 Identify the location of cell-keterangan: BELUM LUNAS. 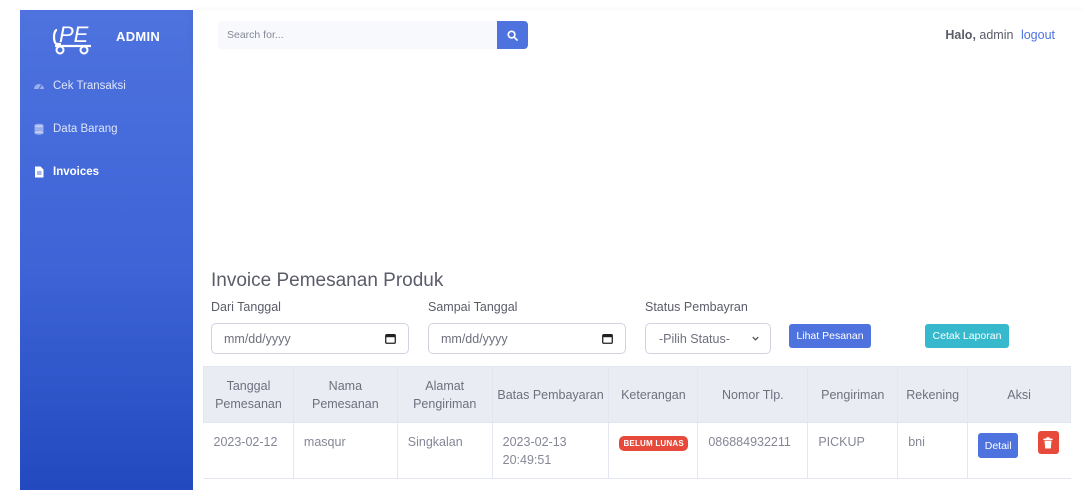
(653, 450).